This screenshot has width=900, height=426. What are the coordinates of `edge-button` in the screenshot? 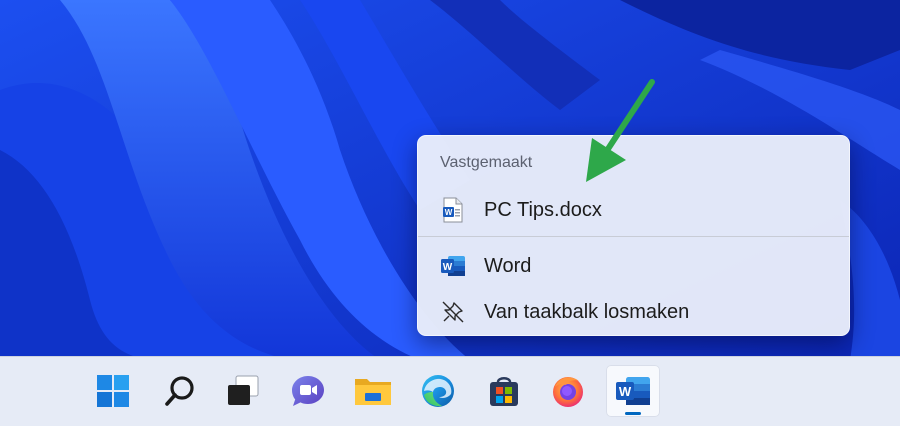 It's located at (438, 391).